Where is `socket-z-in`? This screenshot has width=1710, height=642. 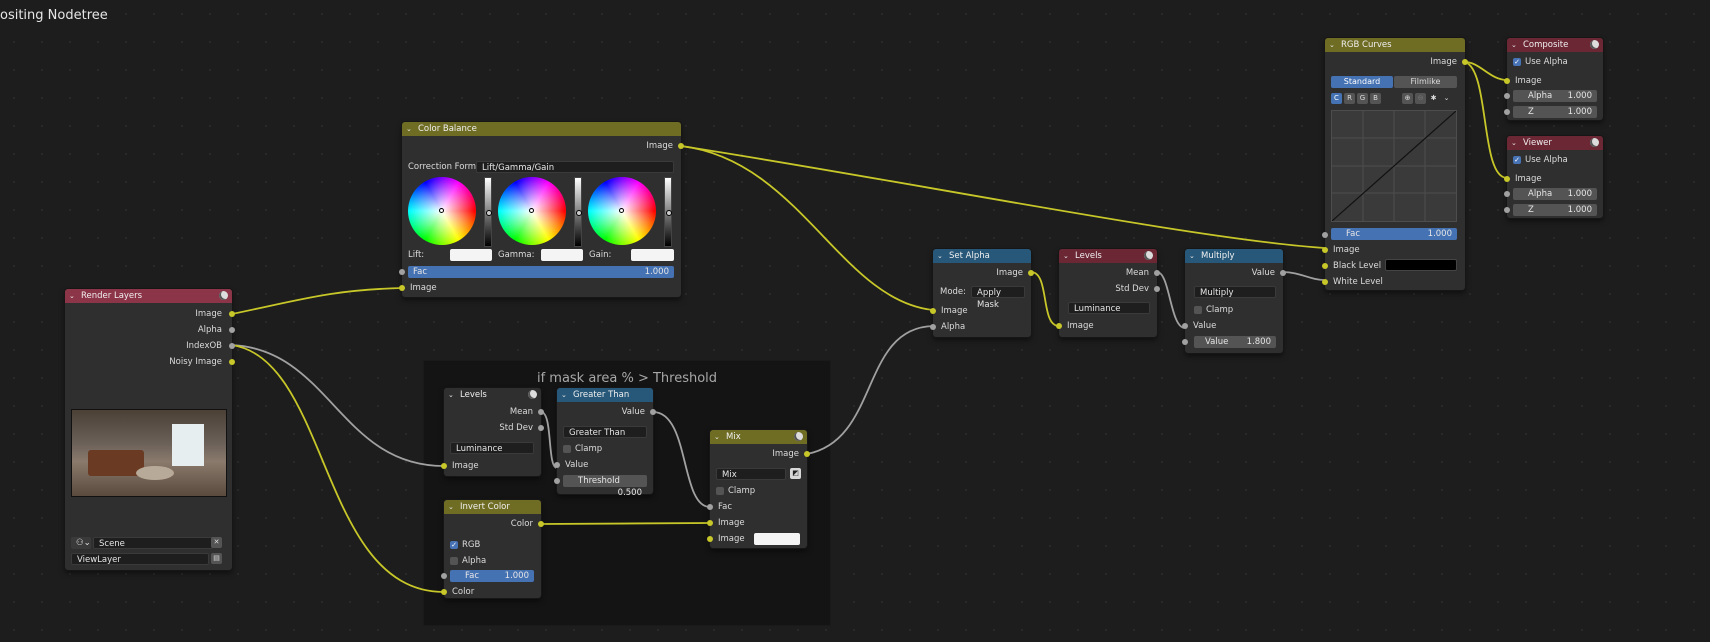 socket-z-in is located at coordinates (1507, 112).